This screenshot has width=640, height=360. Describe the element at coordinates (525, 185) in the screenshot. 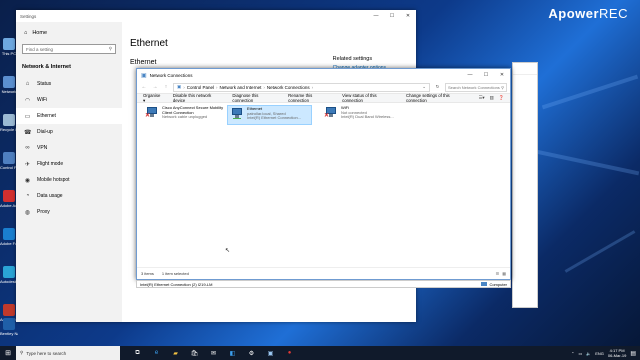

I see `background-explorer-window` at that location.